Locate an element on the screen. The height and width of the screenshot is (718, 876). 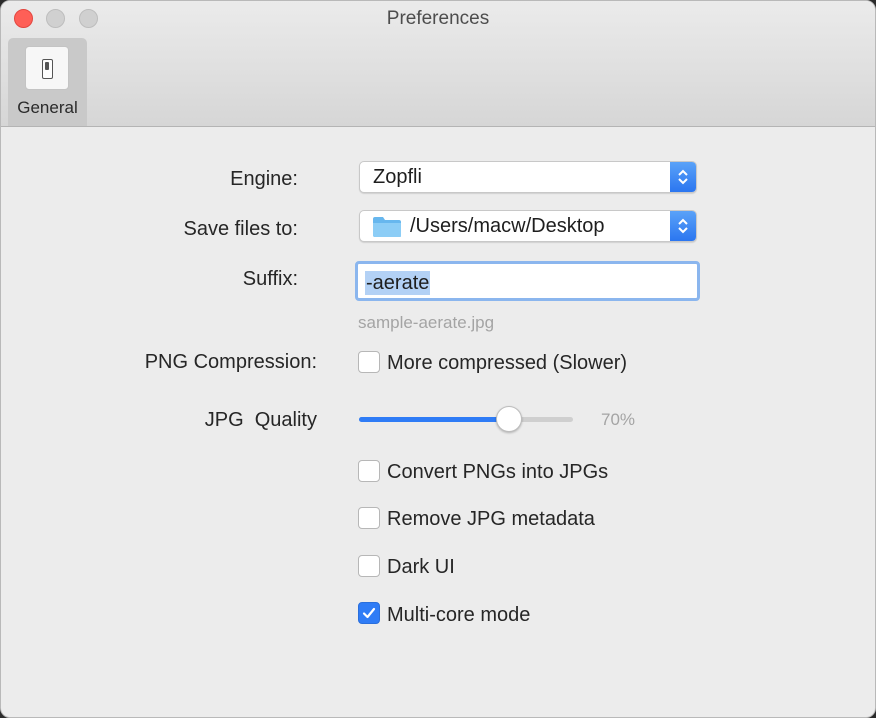
tab-general: General is located at coordinates (47, 82).